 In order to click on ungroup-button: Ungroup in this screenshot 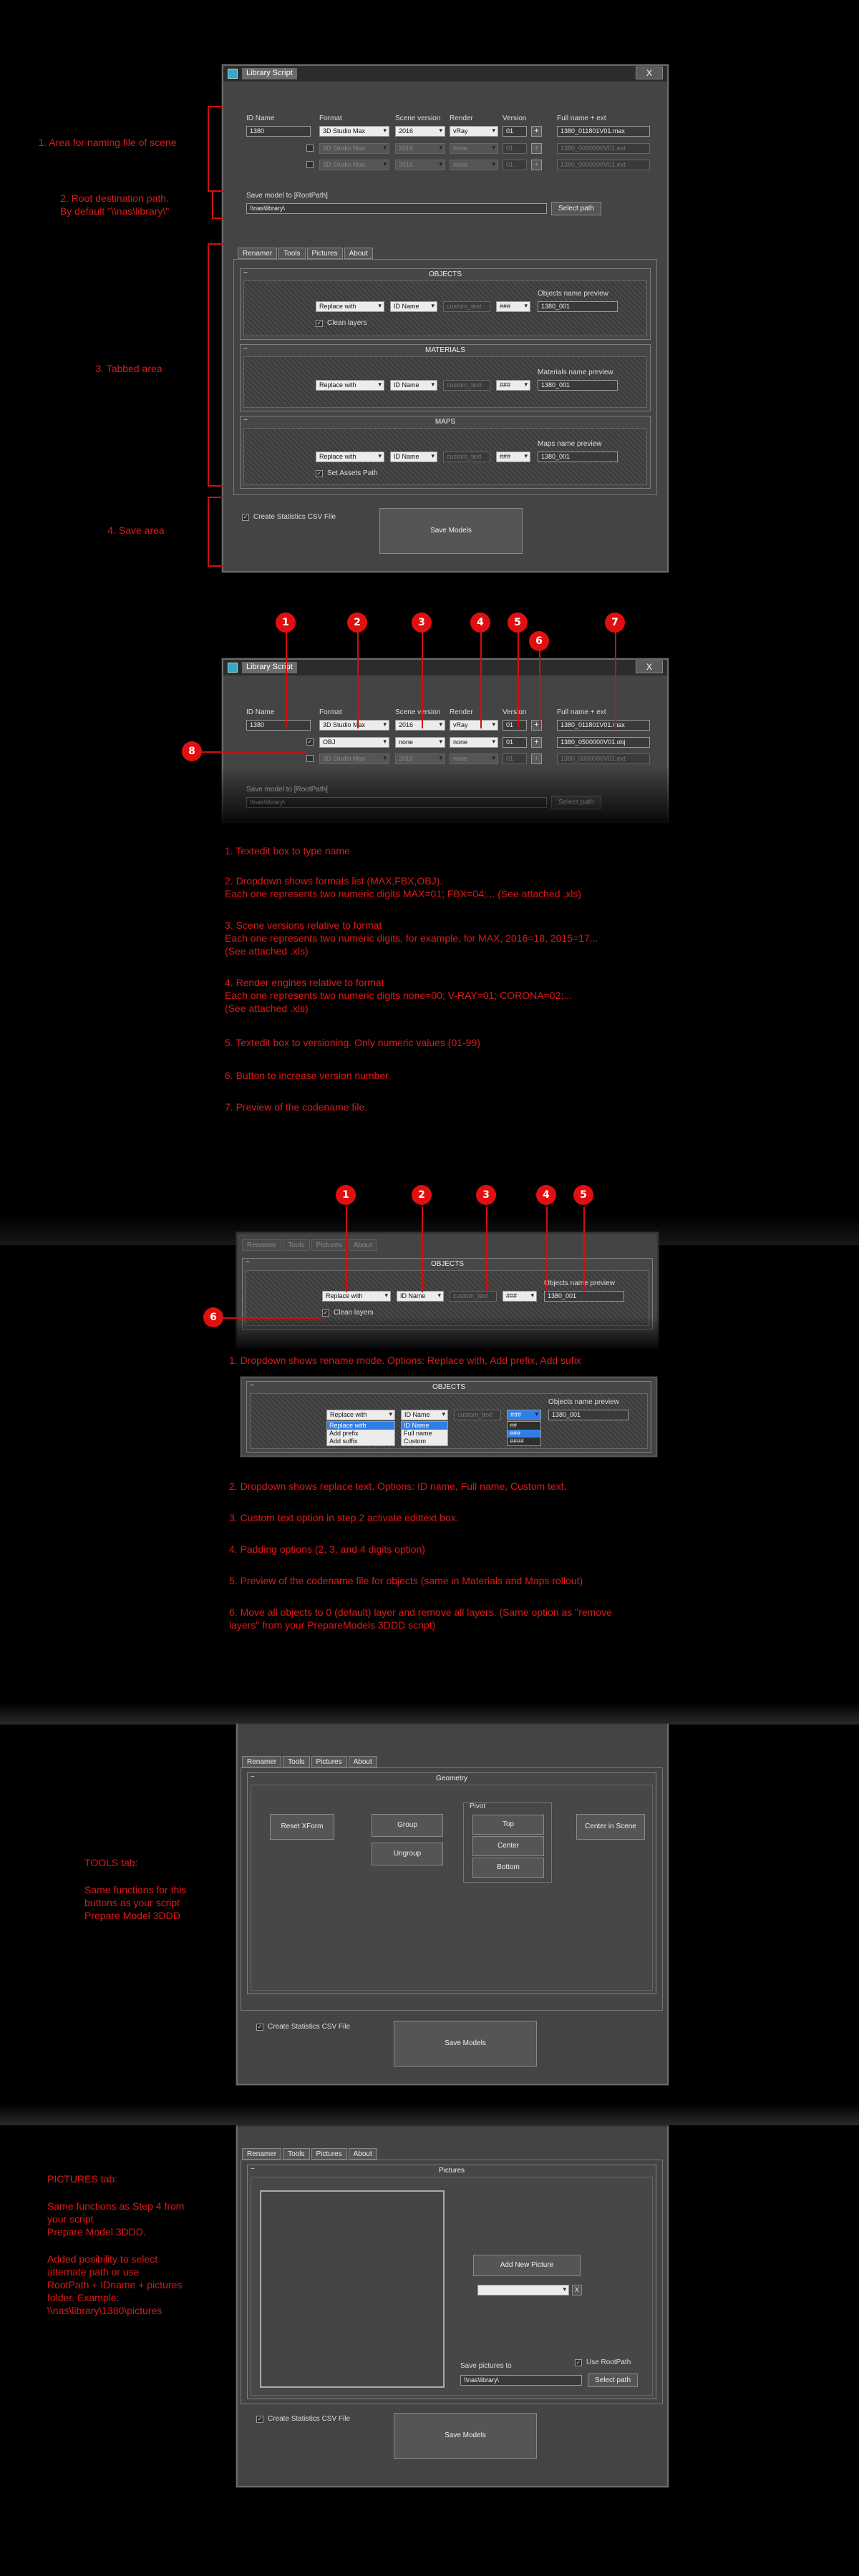, I will do `click(407, 1854)`.